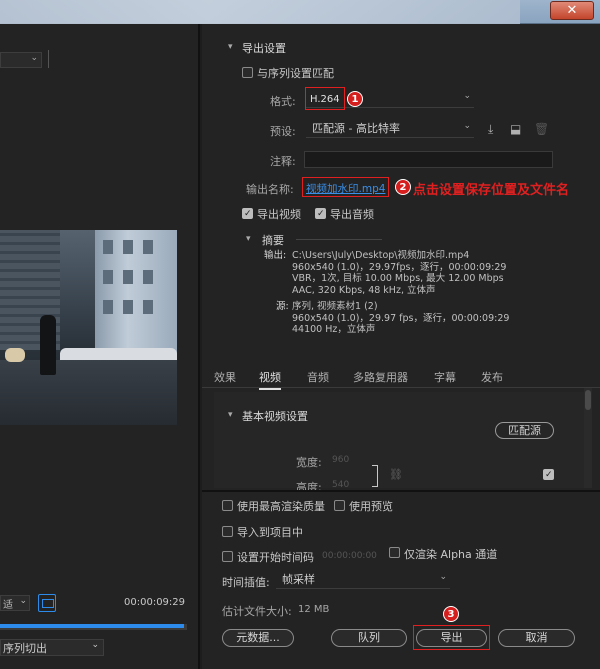 This screenshot has height=669, width=600. Describe the element at coordinates (428, 159) in the screenshot. I see `comment-input` at that location.